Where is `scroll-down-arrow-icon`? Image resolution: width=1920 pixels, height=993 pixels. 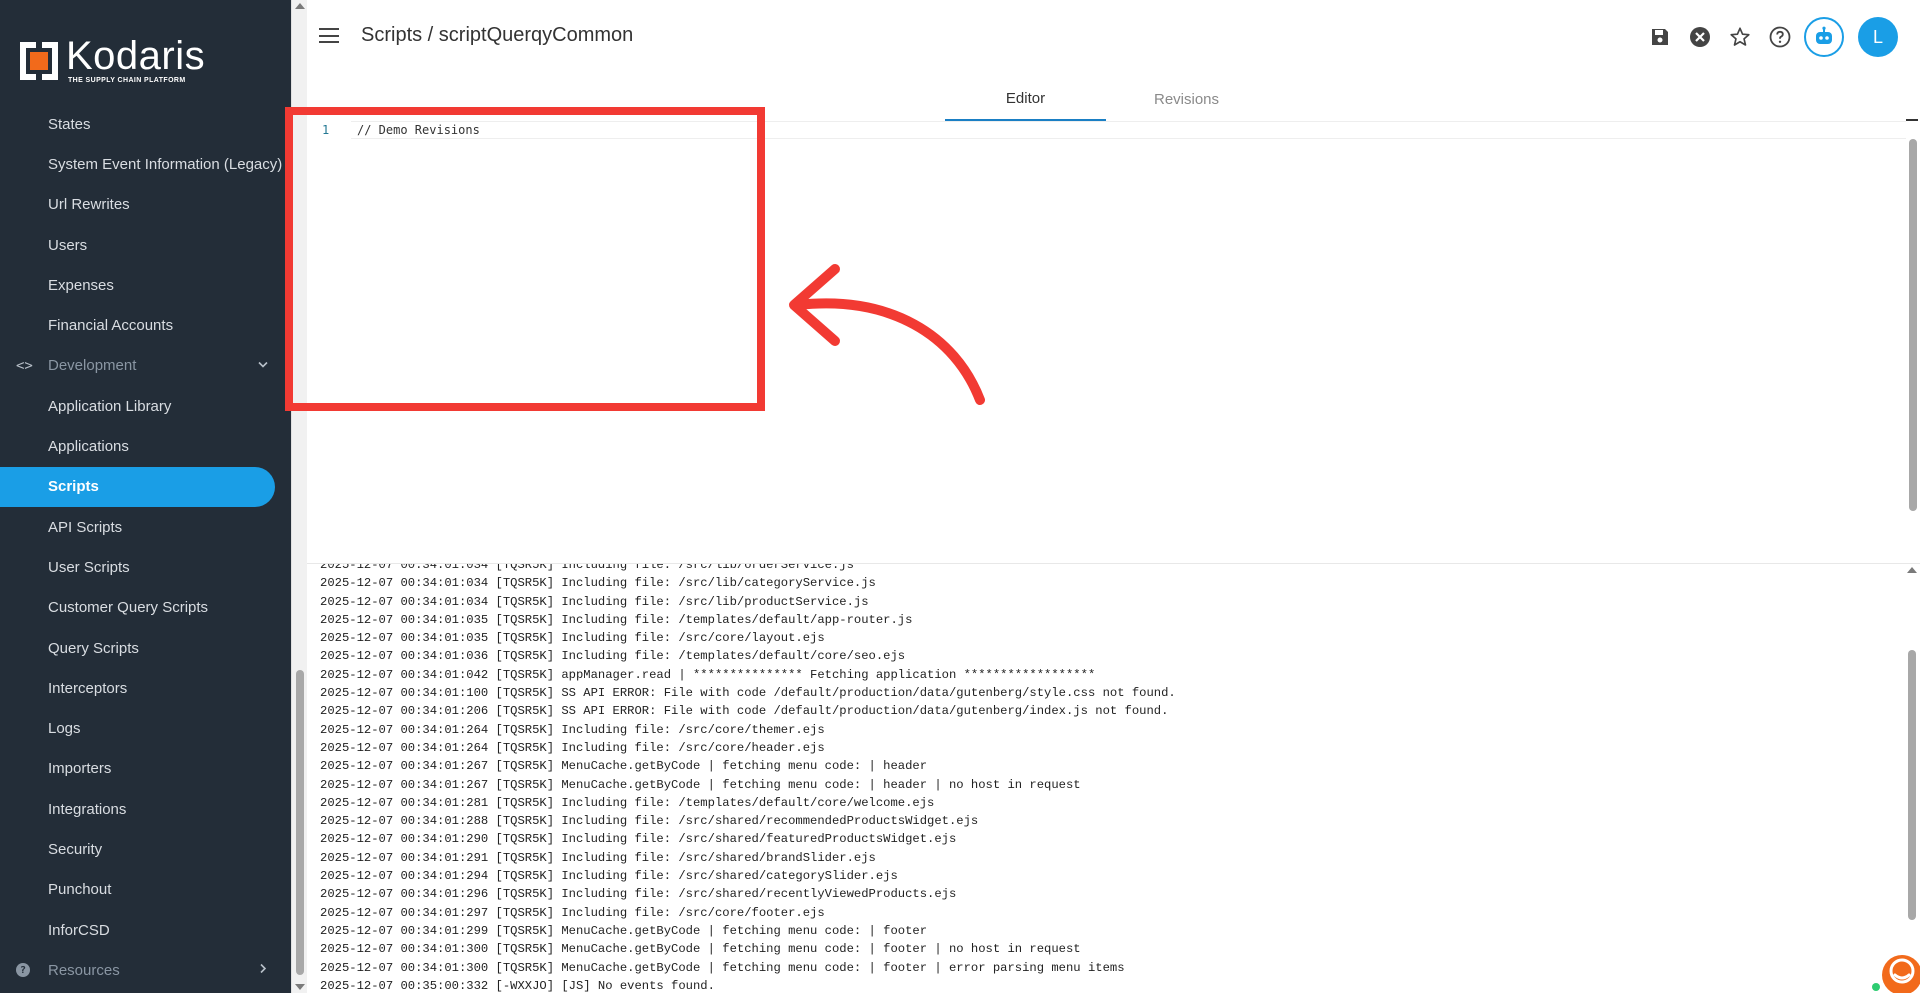
scroll-down-arrow-icon is located at coordinates (300, 987).